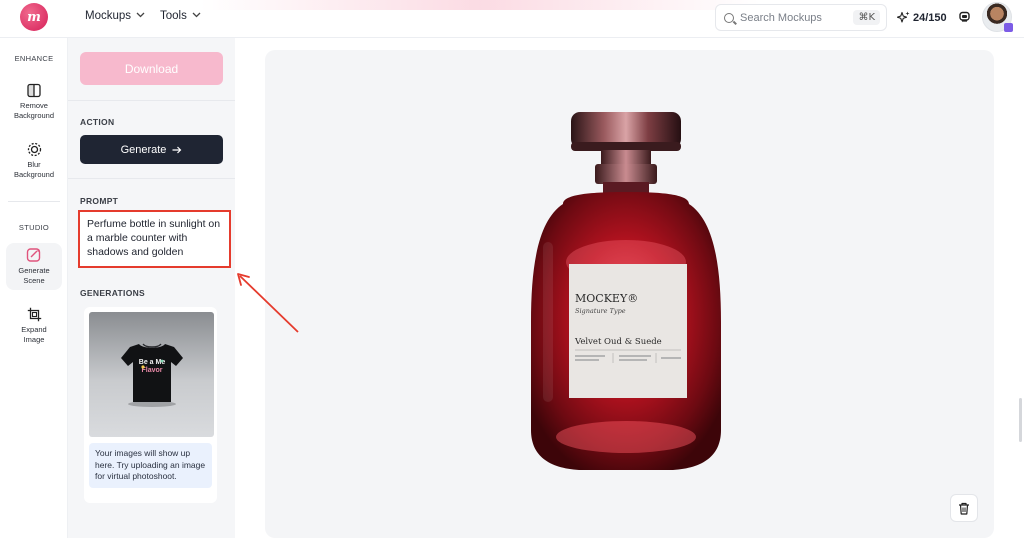 This screenshot has width=1024, height=538. Describe the element at coordinates (177, 149) in the screenshot. I see `arrow-right-icon` at that location.